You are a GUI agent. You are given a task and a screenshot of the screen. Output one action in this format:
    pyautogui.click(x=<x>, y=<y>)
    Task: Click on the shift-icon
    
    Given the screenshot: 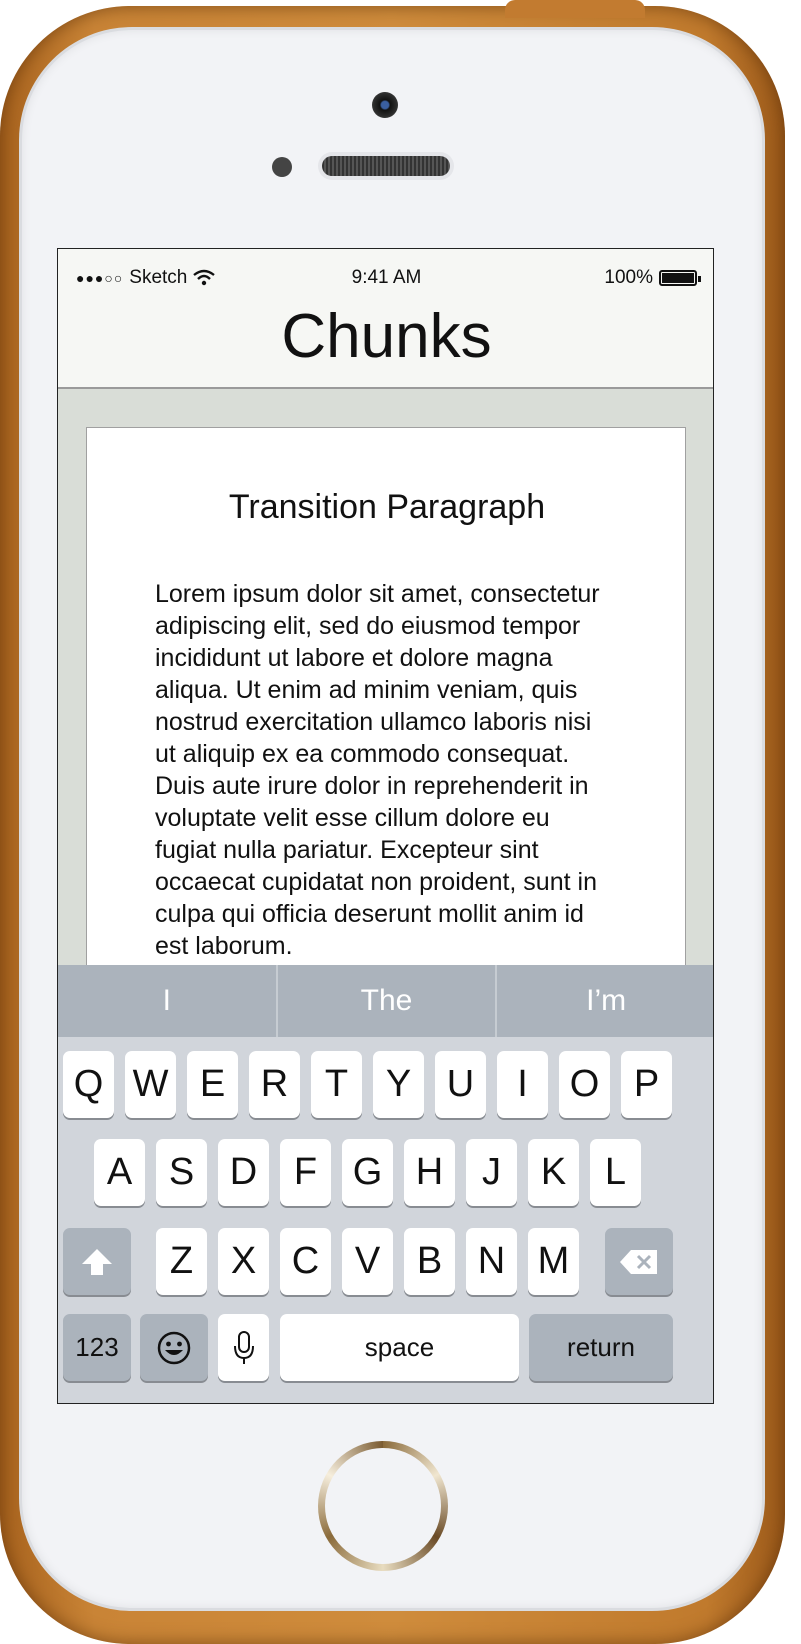 What is the action you would take?
    pyautogui.click(x=97, y=1261)
    